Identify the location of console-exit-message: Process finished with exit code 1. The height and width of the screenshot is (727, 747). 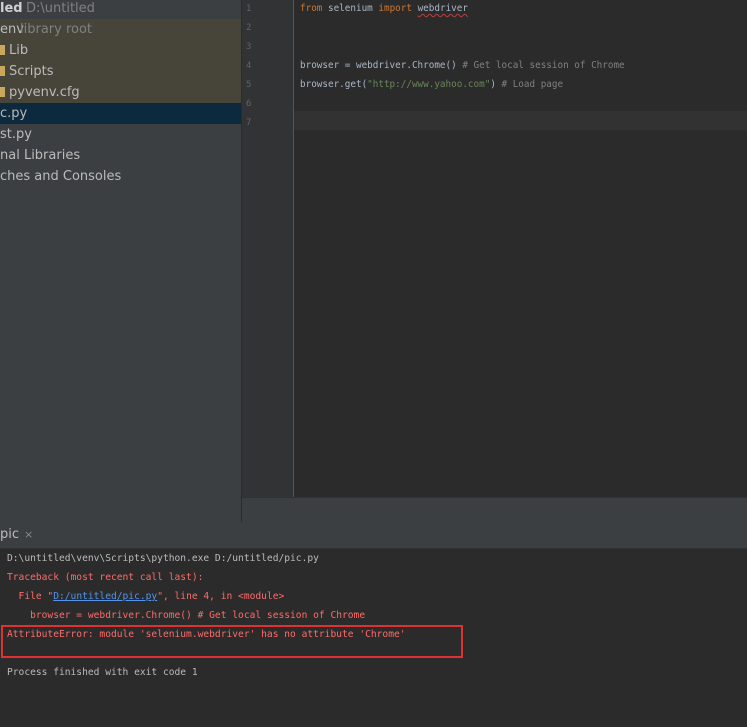
(102, 672).